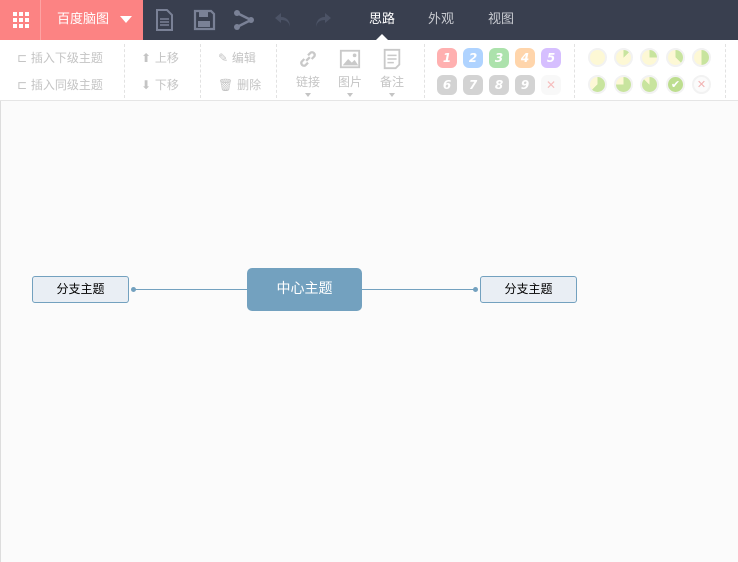  I want to click on image-icon, so click(350, 59).